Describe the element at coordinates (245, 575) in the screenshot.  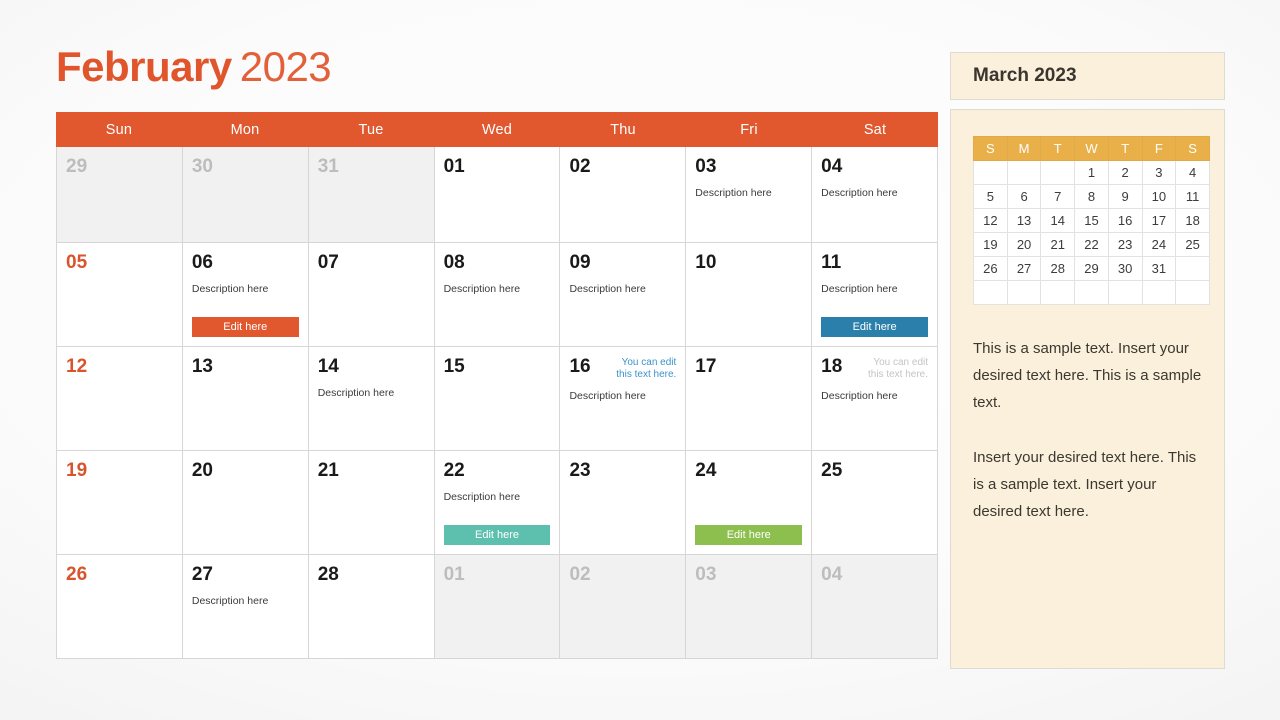
I see `day-cell-top: 27` at that location.